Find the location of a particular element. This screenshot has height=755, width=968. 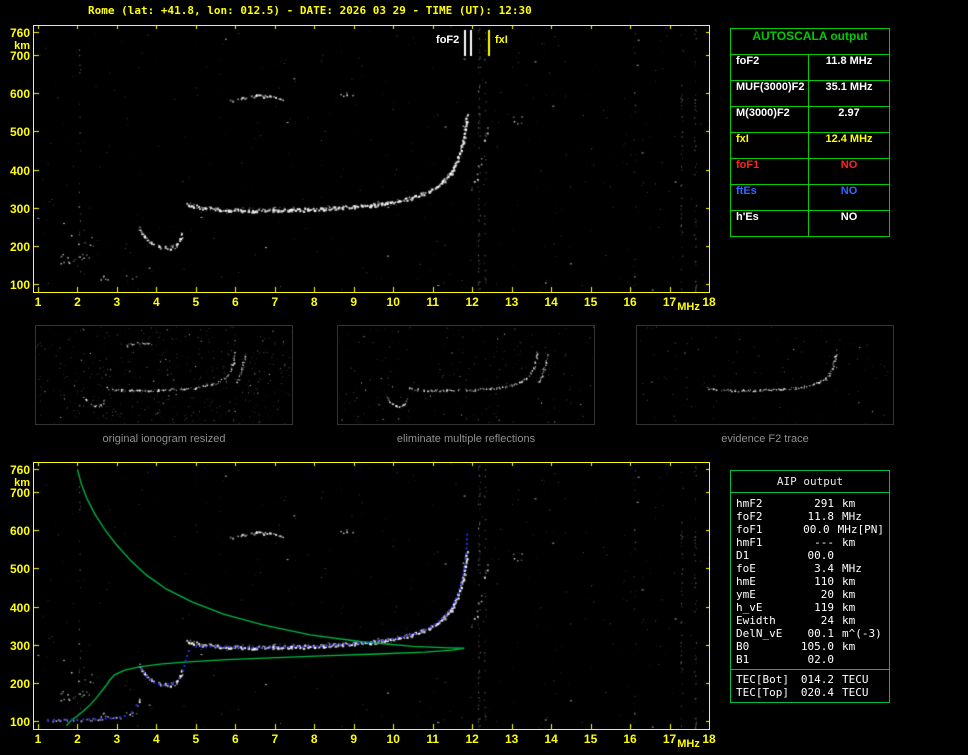

autoscala-param-label: foF1 is located at coordinates (770, 171).